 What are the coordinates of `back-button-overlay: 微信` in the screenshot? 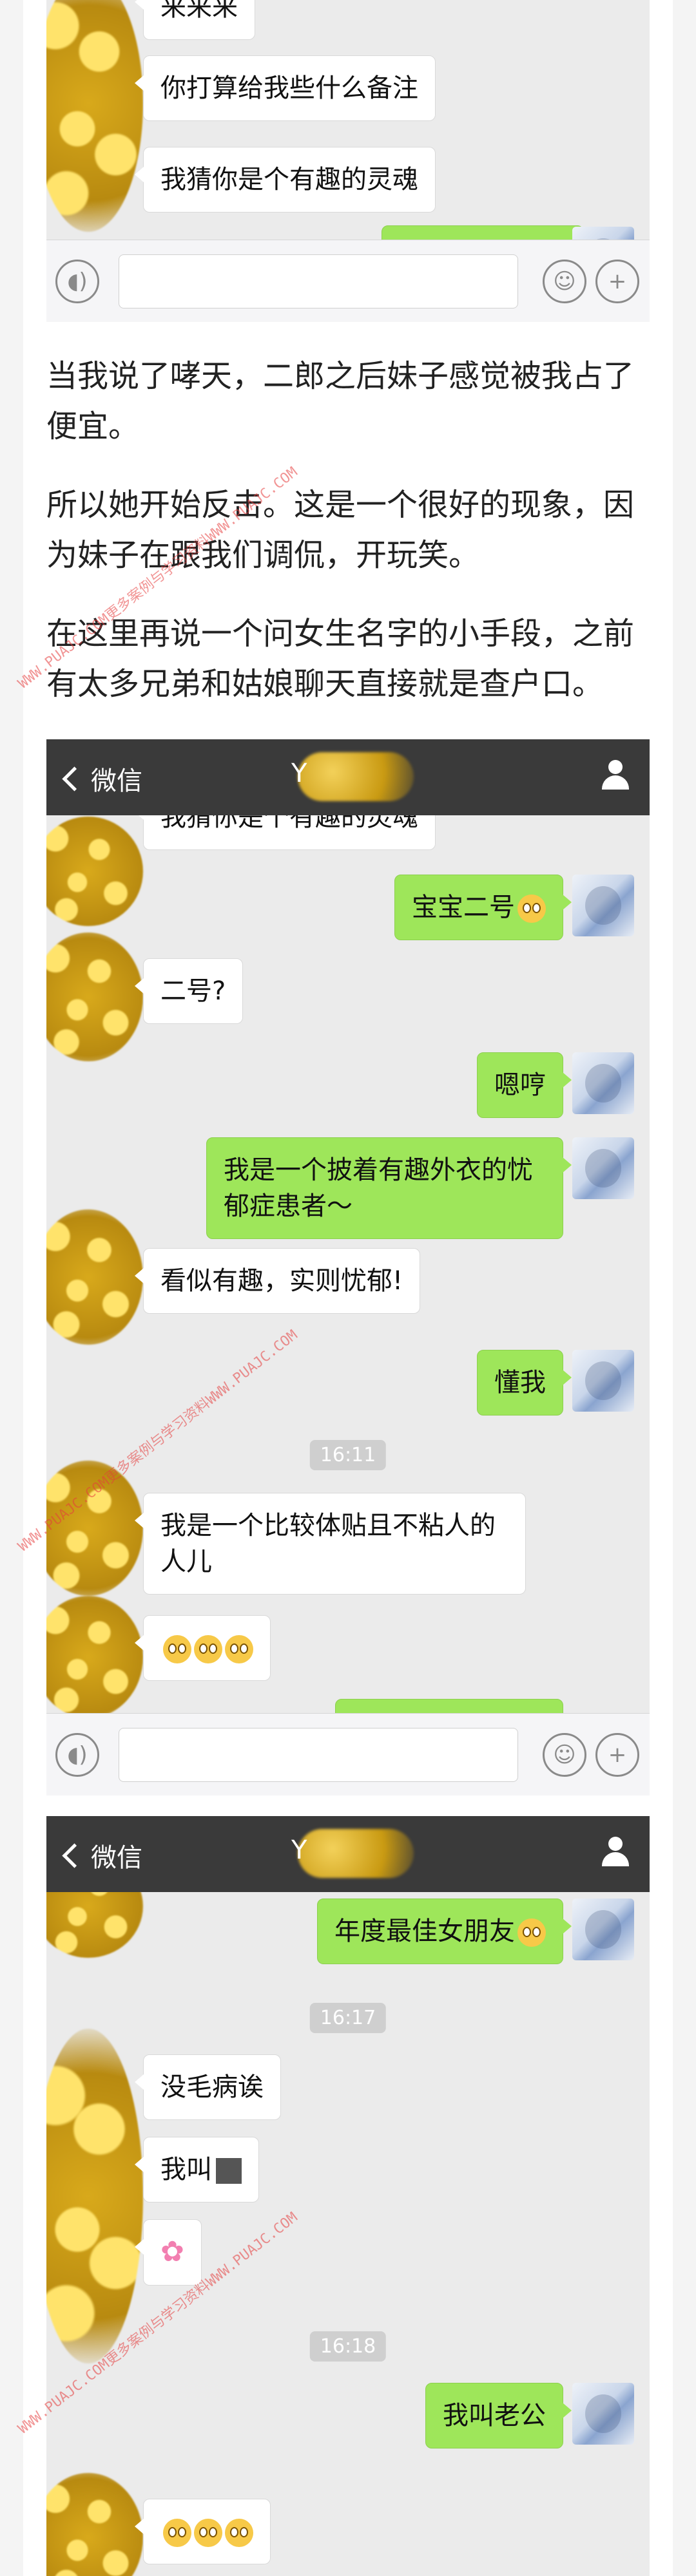 It's located at (102, 779).